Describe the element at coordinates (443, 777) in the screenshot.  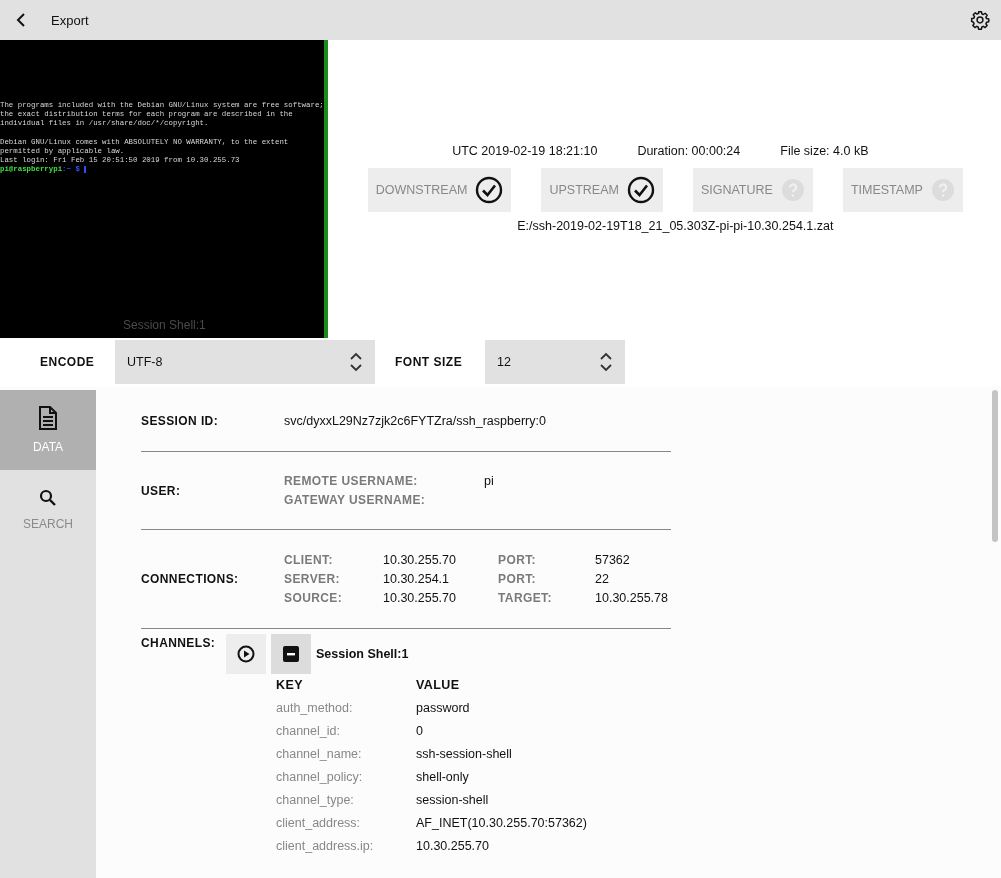
I see `property-value: shell-only` at that location.